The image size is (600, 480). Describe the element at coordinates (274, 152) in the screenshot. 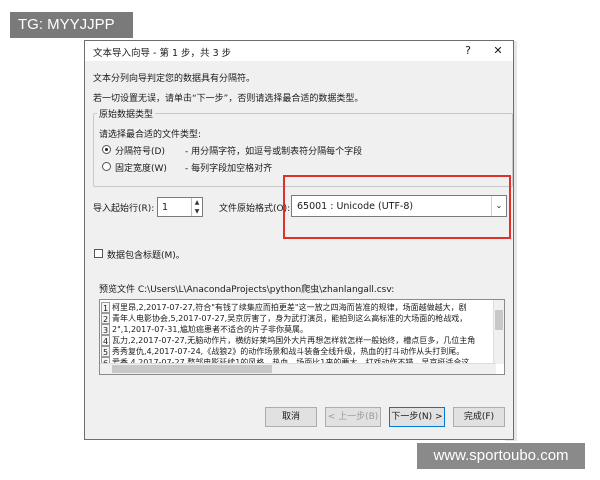

I see `delimited-radio-description: - 用分隔字符，如逗号或制表符分隔每个字段` at that location.